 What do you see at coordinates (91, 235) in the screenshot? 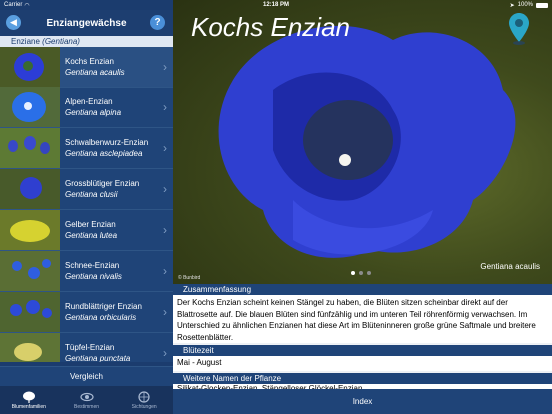
I see `item-latin: Gentiana lutea` at bounding box center [91, 235].